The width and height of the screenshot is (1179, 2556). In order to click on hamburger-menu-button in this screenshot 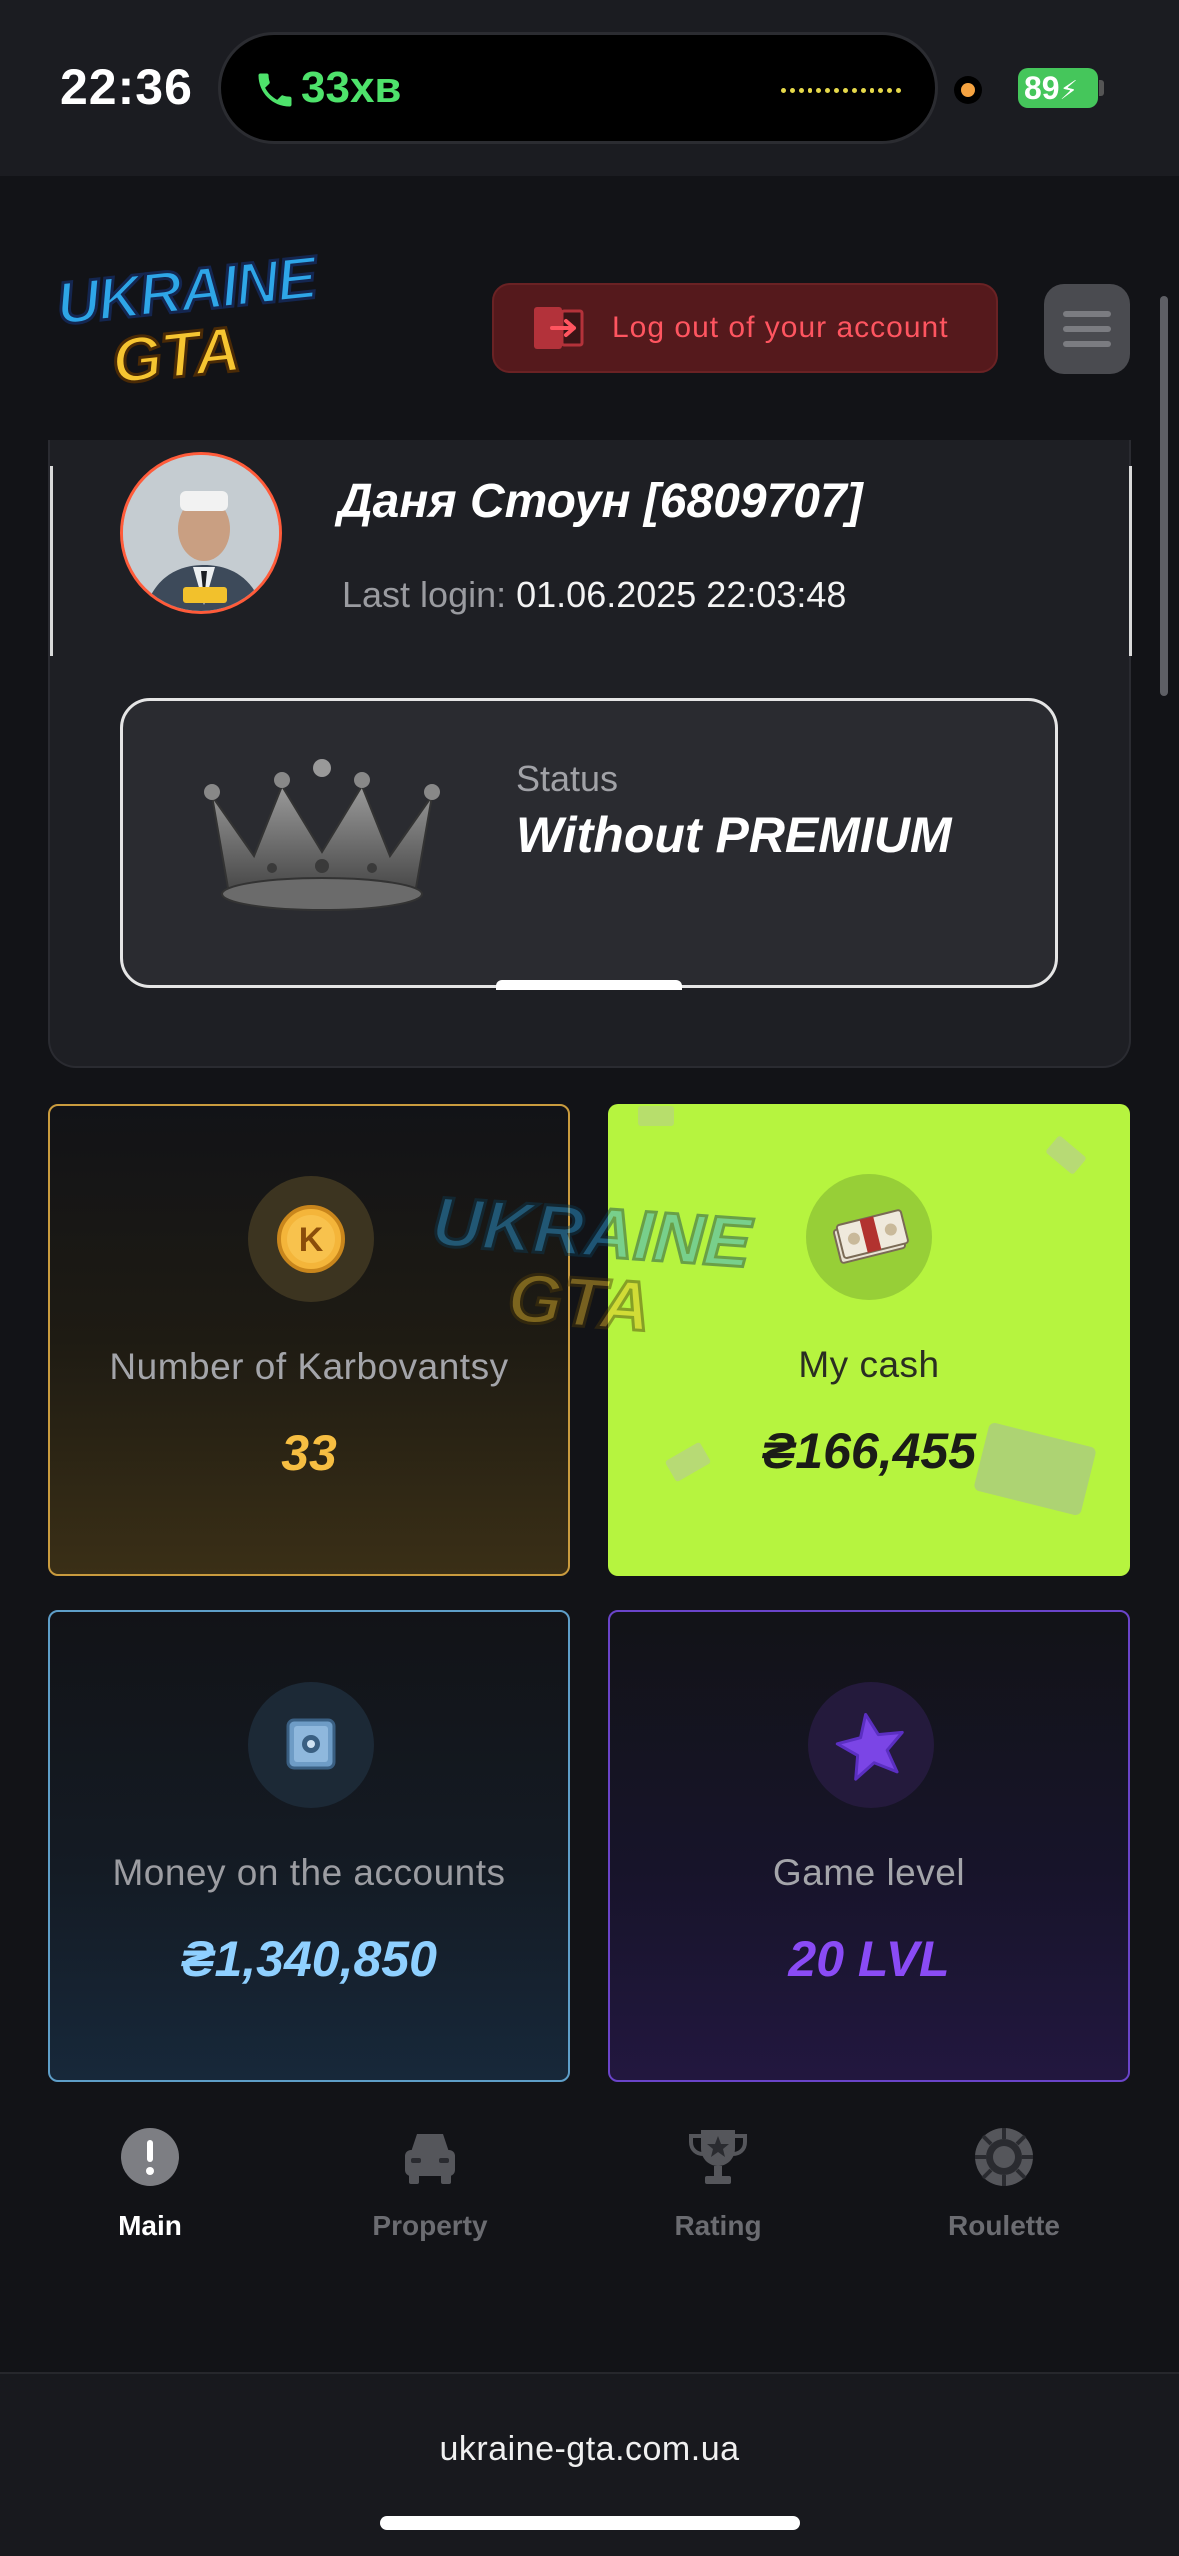, I will do `click(1087, 329)`.